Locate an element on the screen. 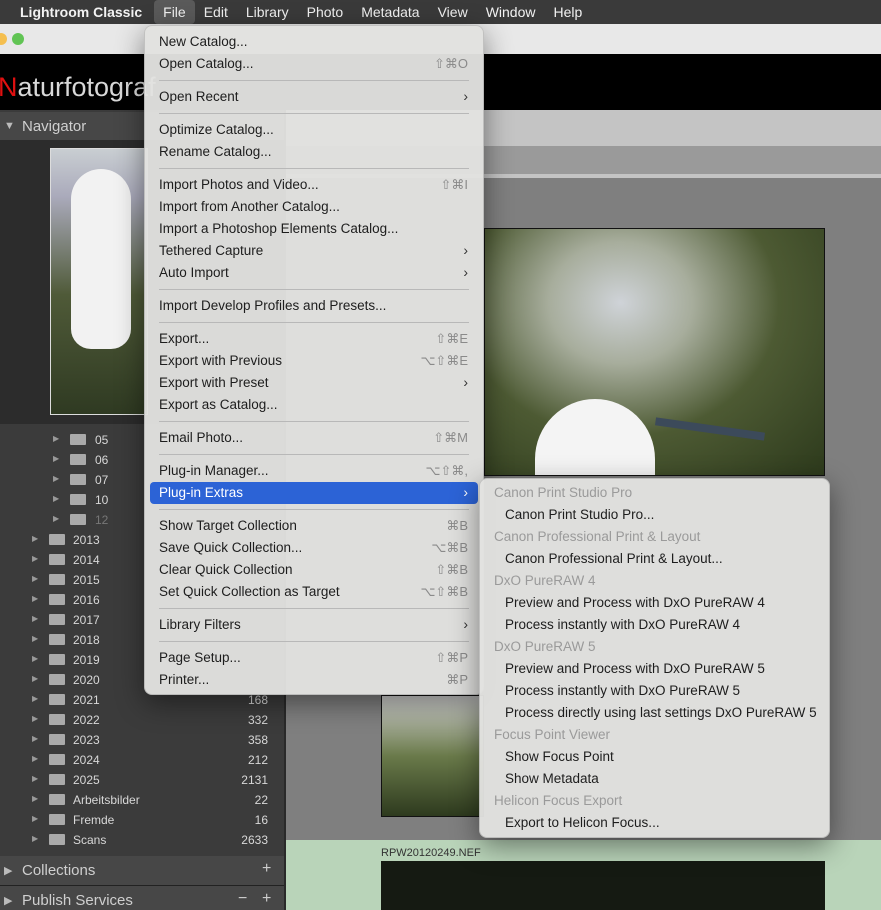 This screenshot has height=910, width=881. folder-count: 2131 is located at coordinates (254, 780).